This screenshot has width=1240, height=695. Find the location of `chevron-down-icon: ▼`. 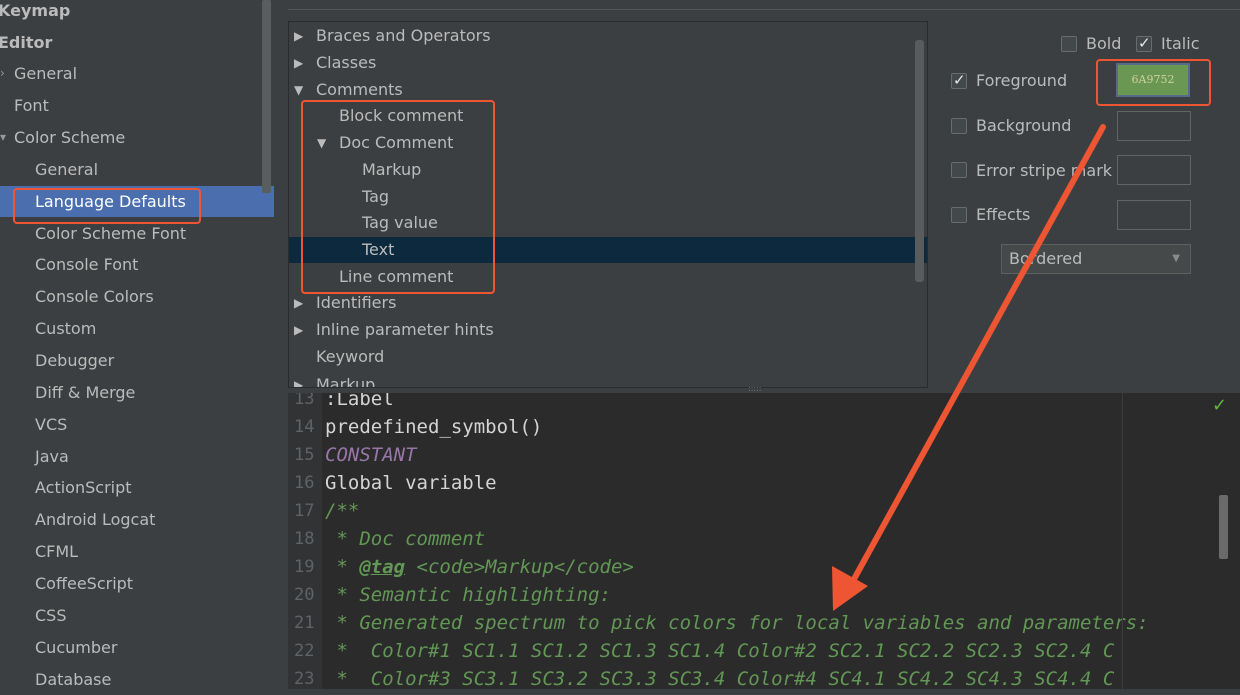

chevron-down-icon: ▼ is located at coordinates (1176, 258).